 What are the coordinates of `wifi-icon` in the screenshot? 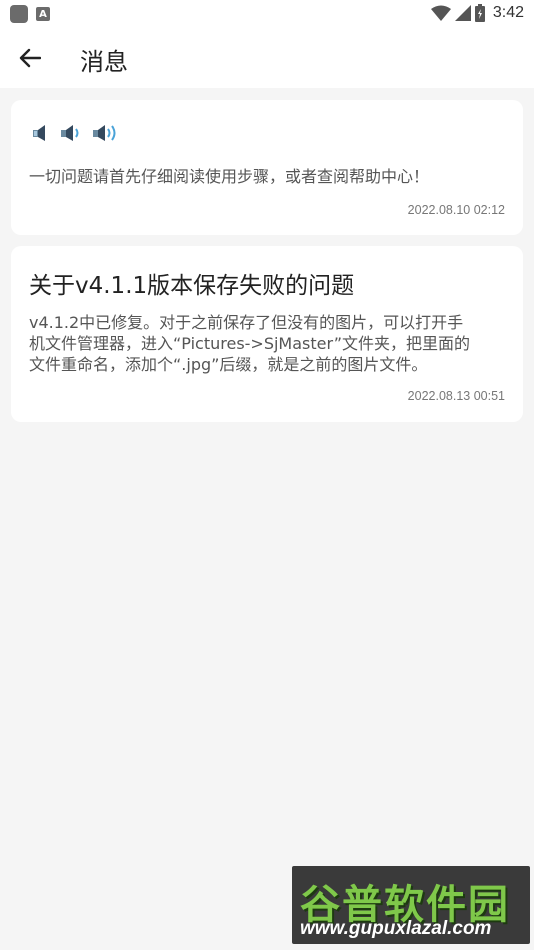 It's located at (440, 13).